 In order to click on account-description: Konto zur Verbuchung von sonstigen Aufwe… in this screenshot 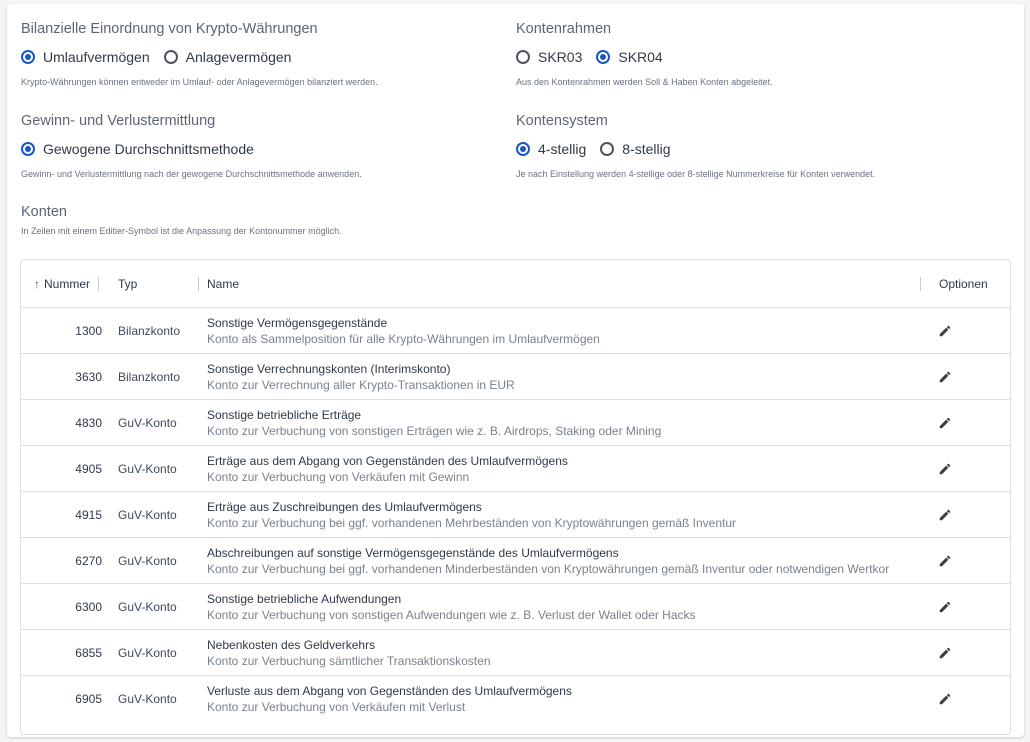, I will do `click(451, 615)`.